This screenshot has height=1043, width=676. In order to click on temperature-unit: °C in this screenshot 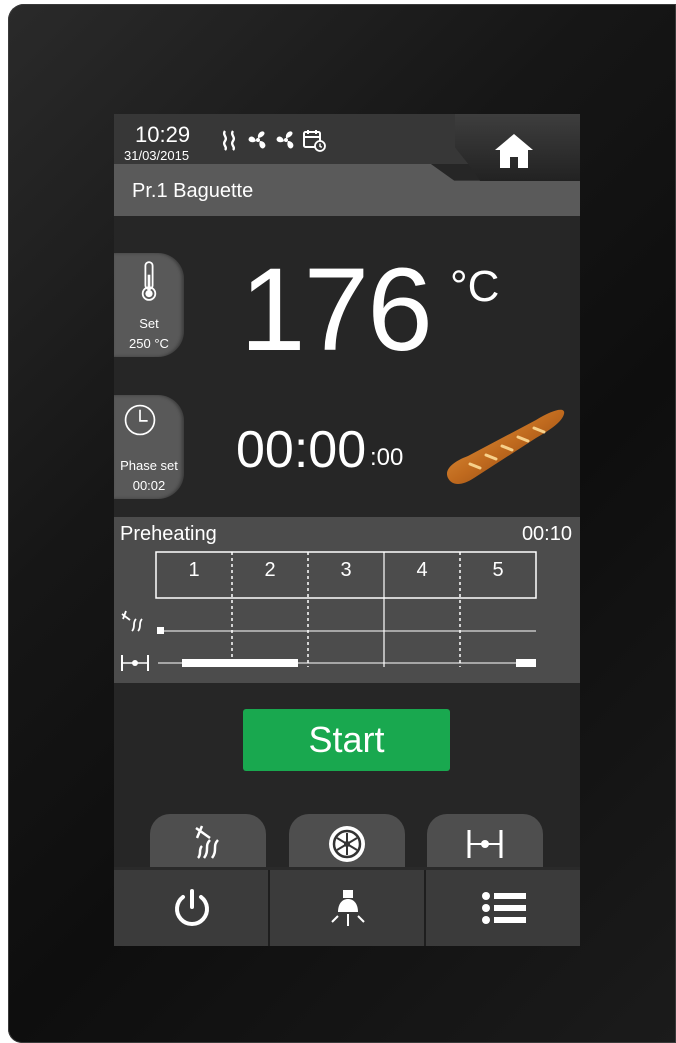, I will do `click(475, 286)`.